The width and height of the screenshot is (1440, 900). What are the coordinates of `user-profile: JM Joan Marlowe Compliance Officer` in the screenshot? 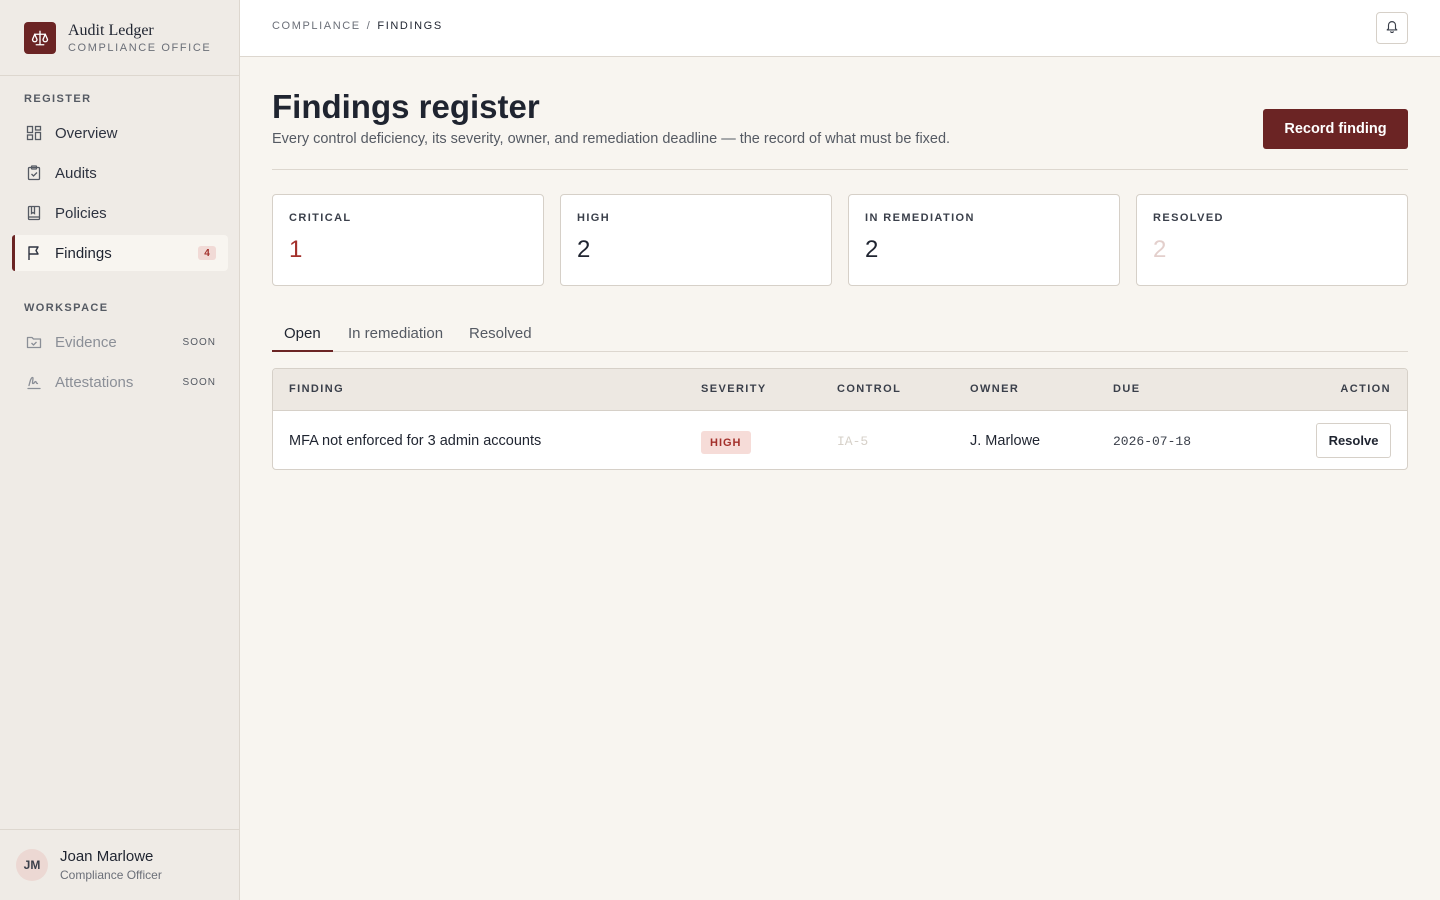 It's located at (120, 864).